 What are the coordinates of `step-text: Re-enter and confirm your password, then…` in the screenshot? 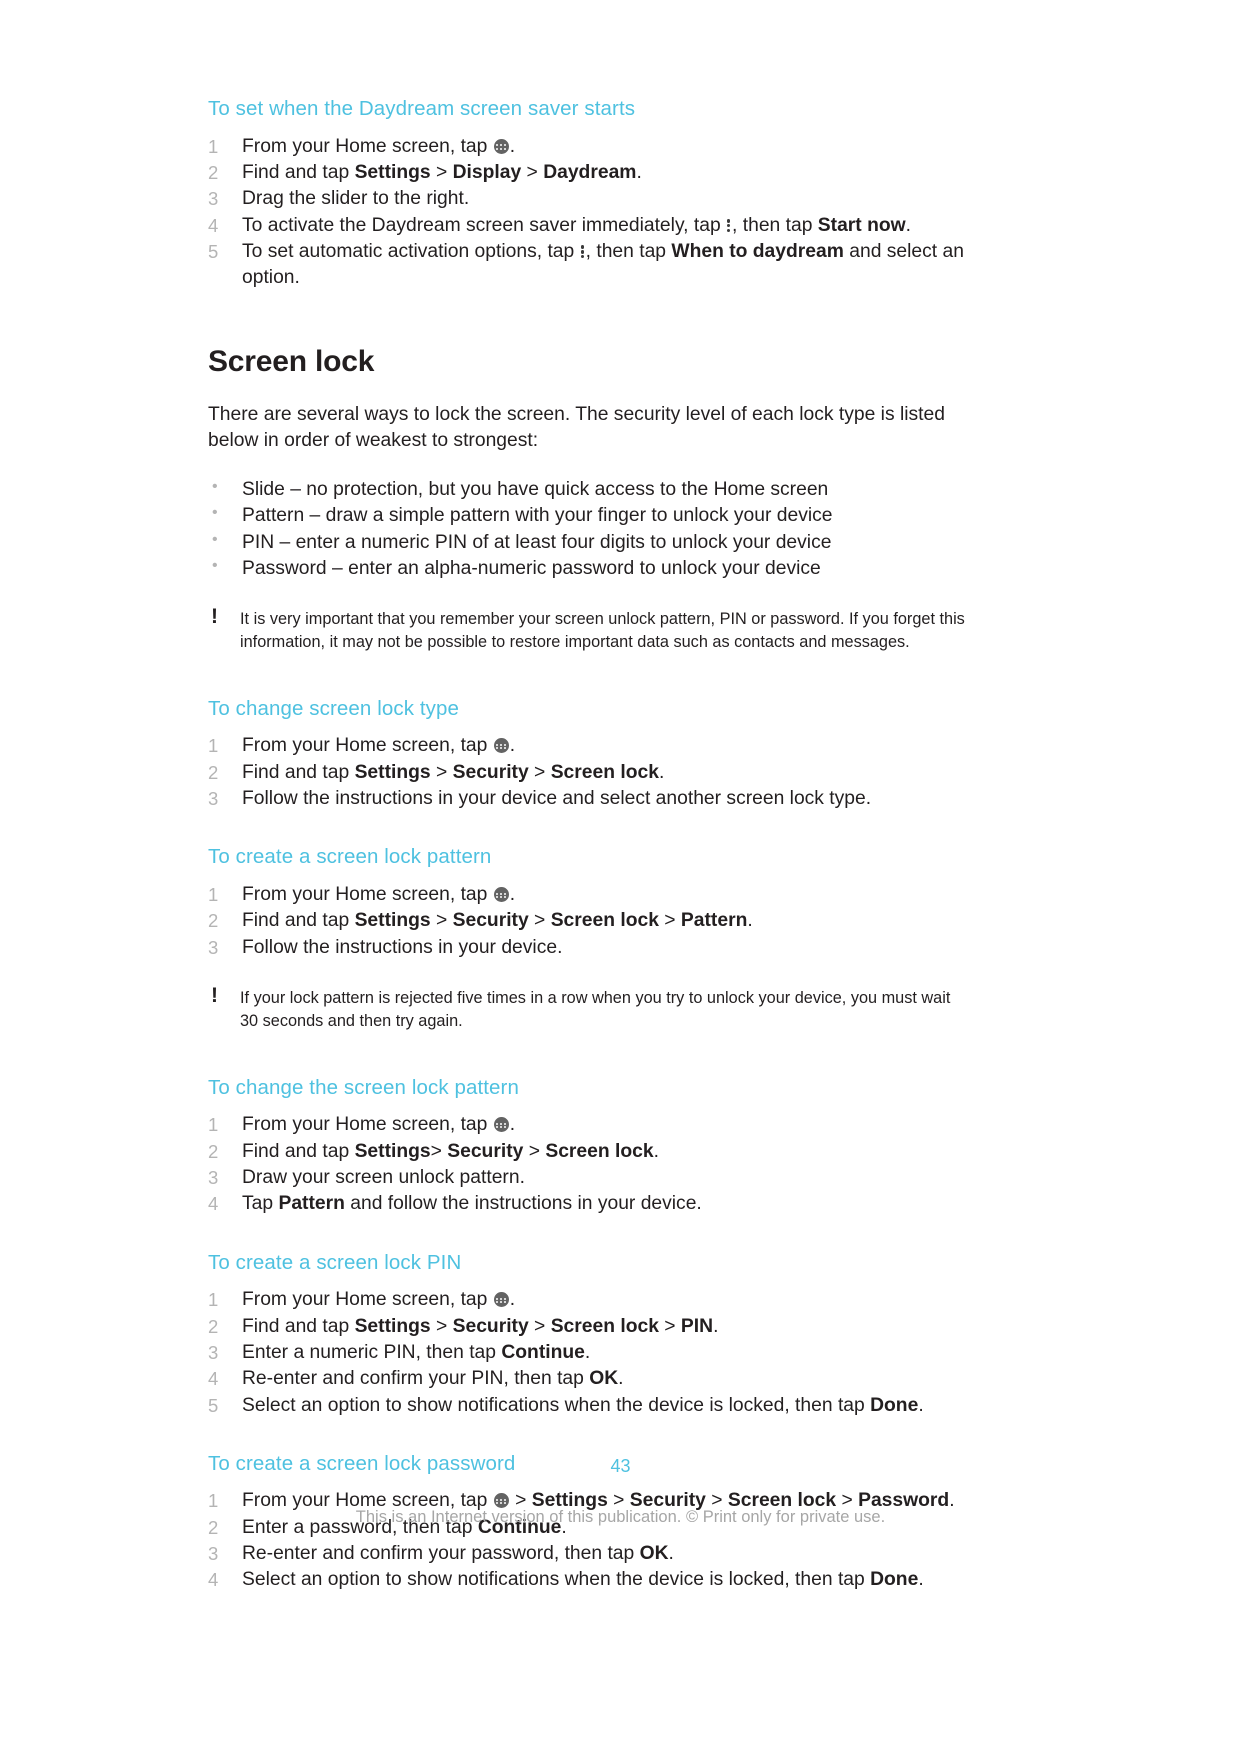 It's located at (441, 1554).